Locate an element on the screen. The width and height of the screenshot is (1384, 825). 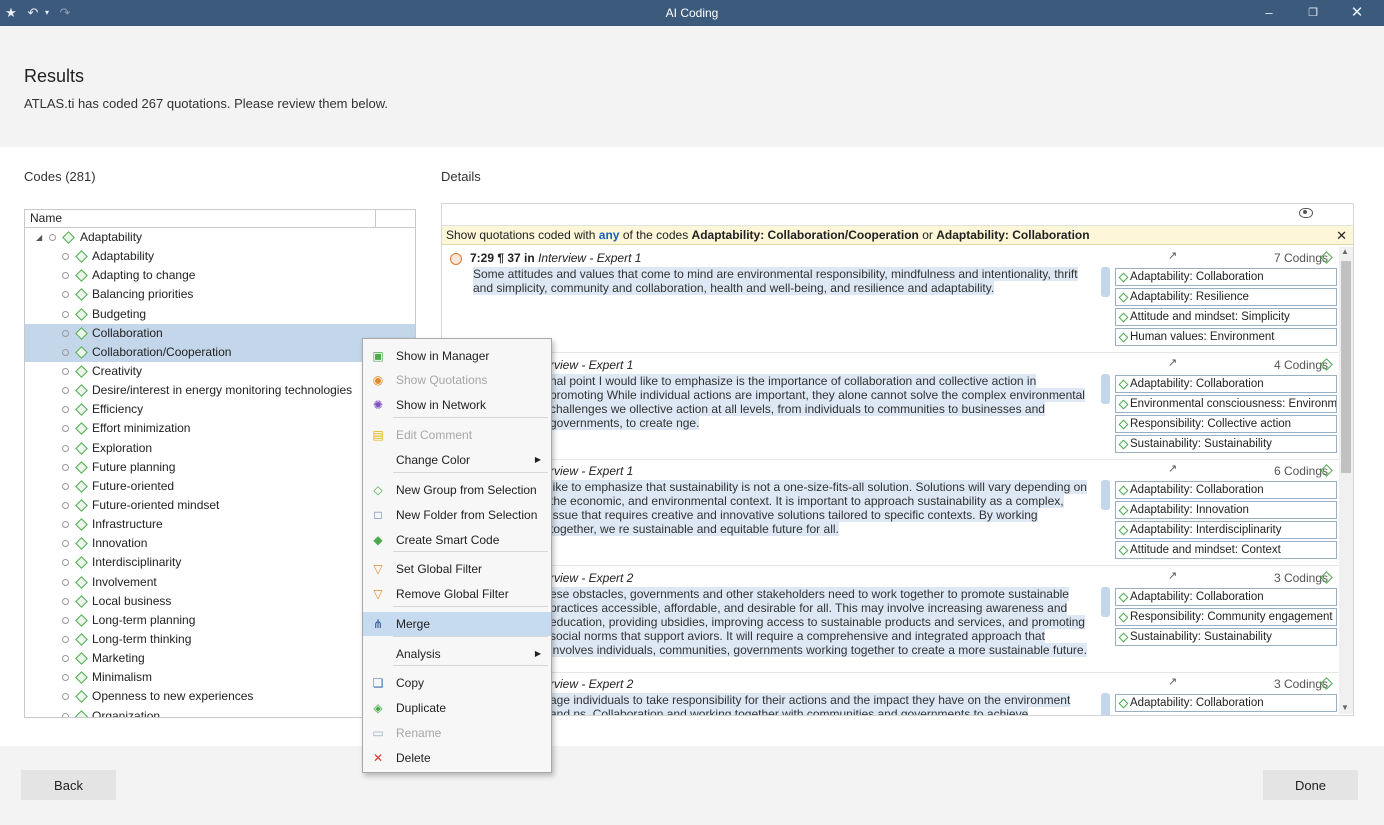
codings-count: 3 Codings is located at coordinates (1300, 577).